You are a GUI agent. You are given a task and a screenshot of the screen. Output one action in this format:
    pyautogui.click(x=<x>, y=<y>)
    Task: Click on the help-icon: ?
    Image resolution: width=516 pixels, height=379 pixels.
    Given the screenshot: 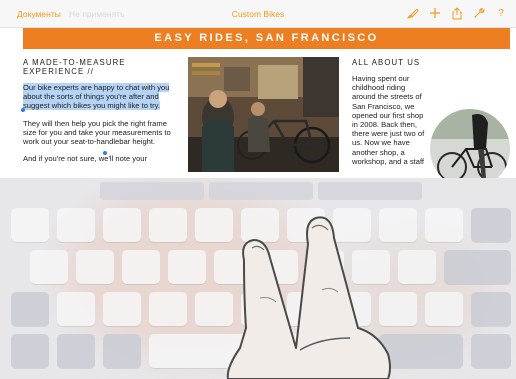 What is the action you would take?
    pyautogui.click(x=501, y=13)
    